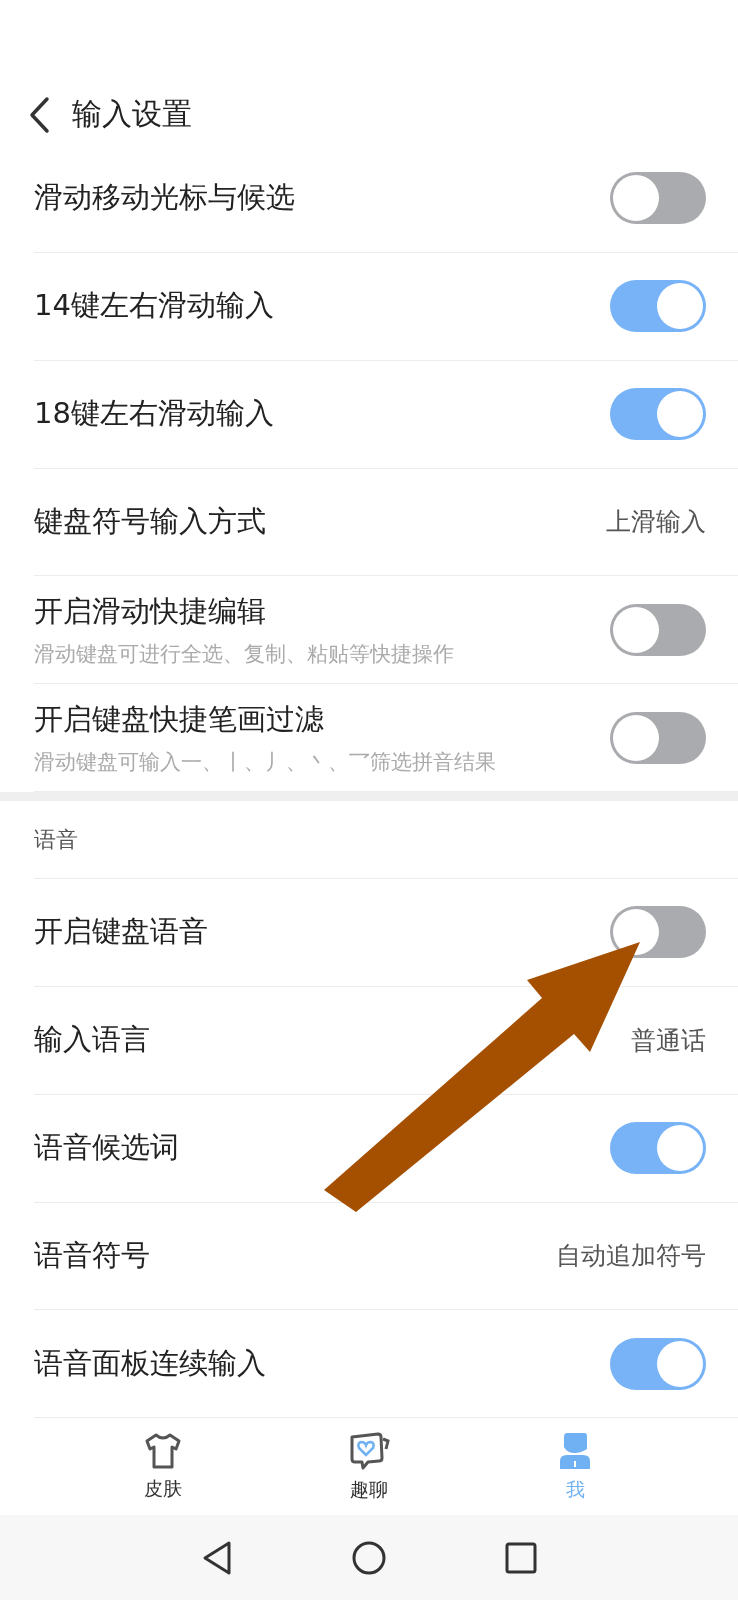 The height and width of the screenshot is (1600, 738). What do you see at coordinates (656, 522) in the screenshot?
I see `setting-value: 上滑输入` at bounding box center [656, 522].